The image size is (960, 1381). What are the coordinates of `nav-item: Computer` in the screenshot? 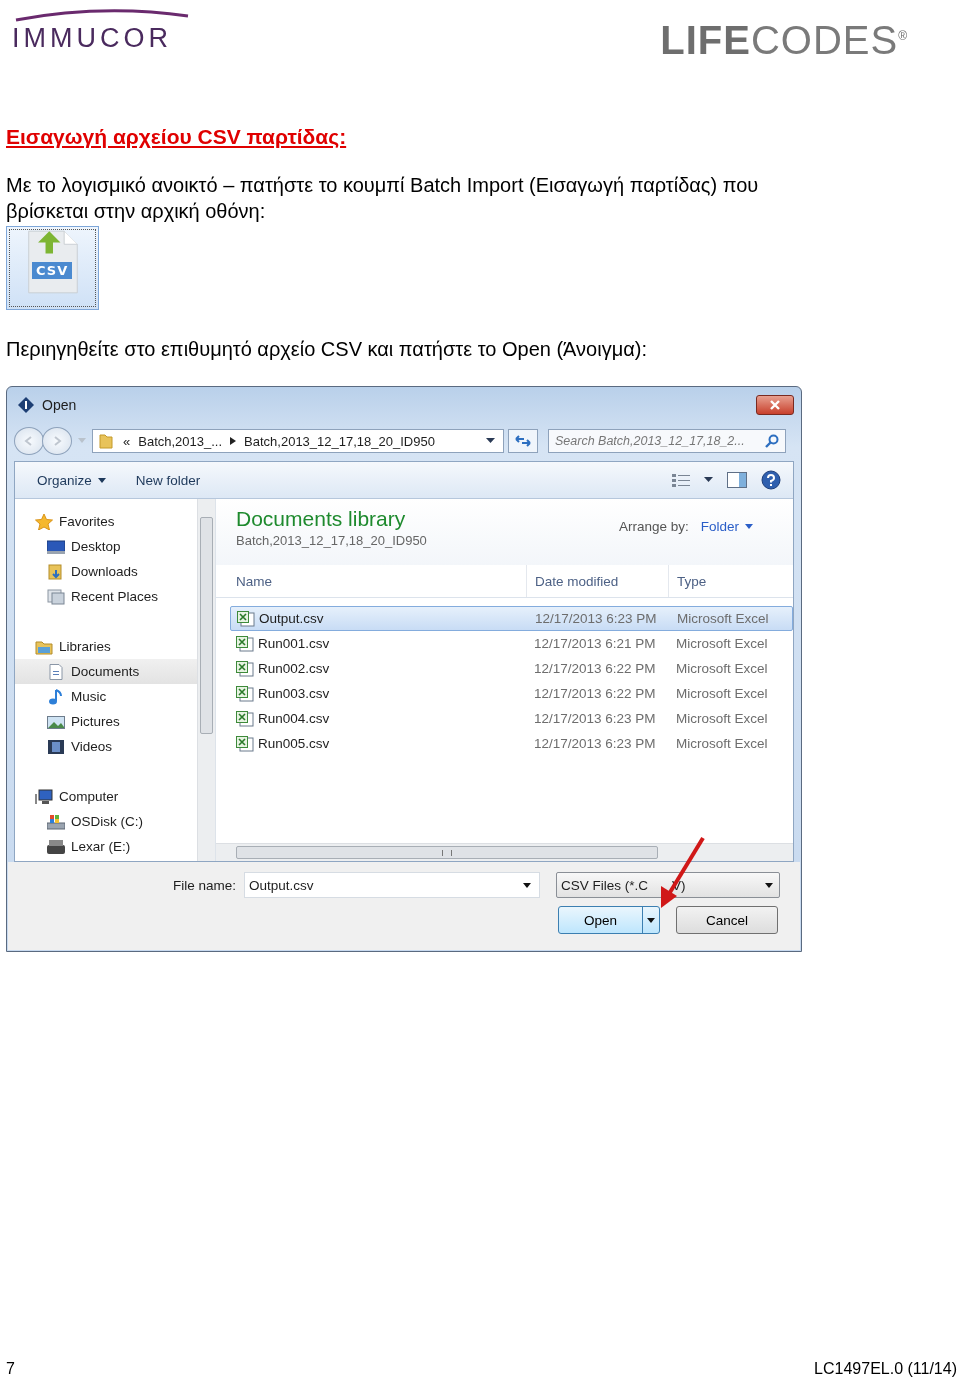 It's located at (106, 796).